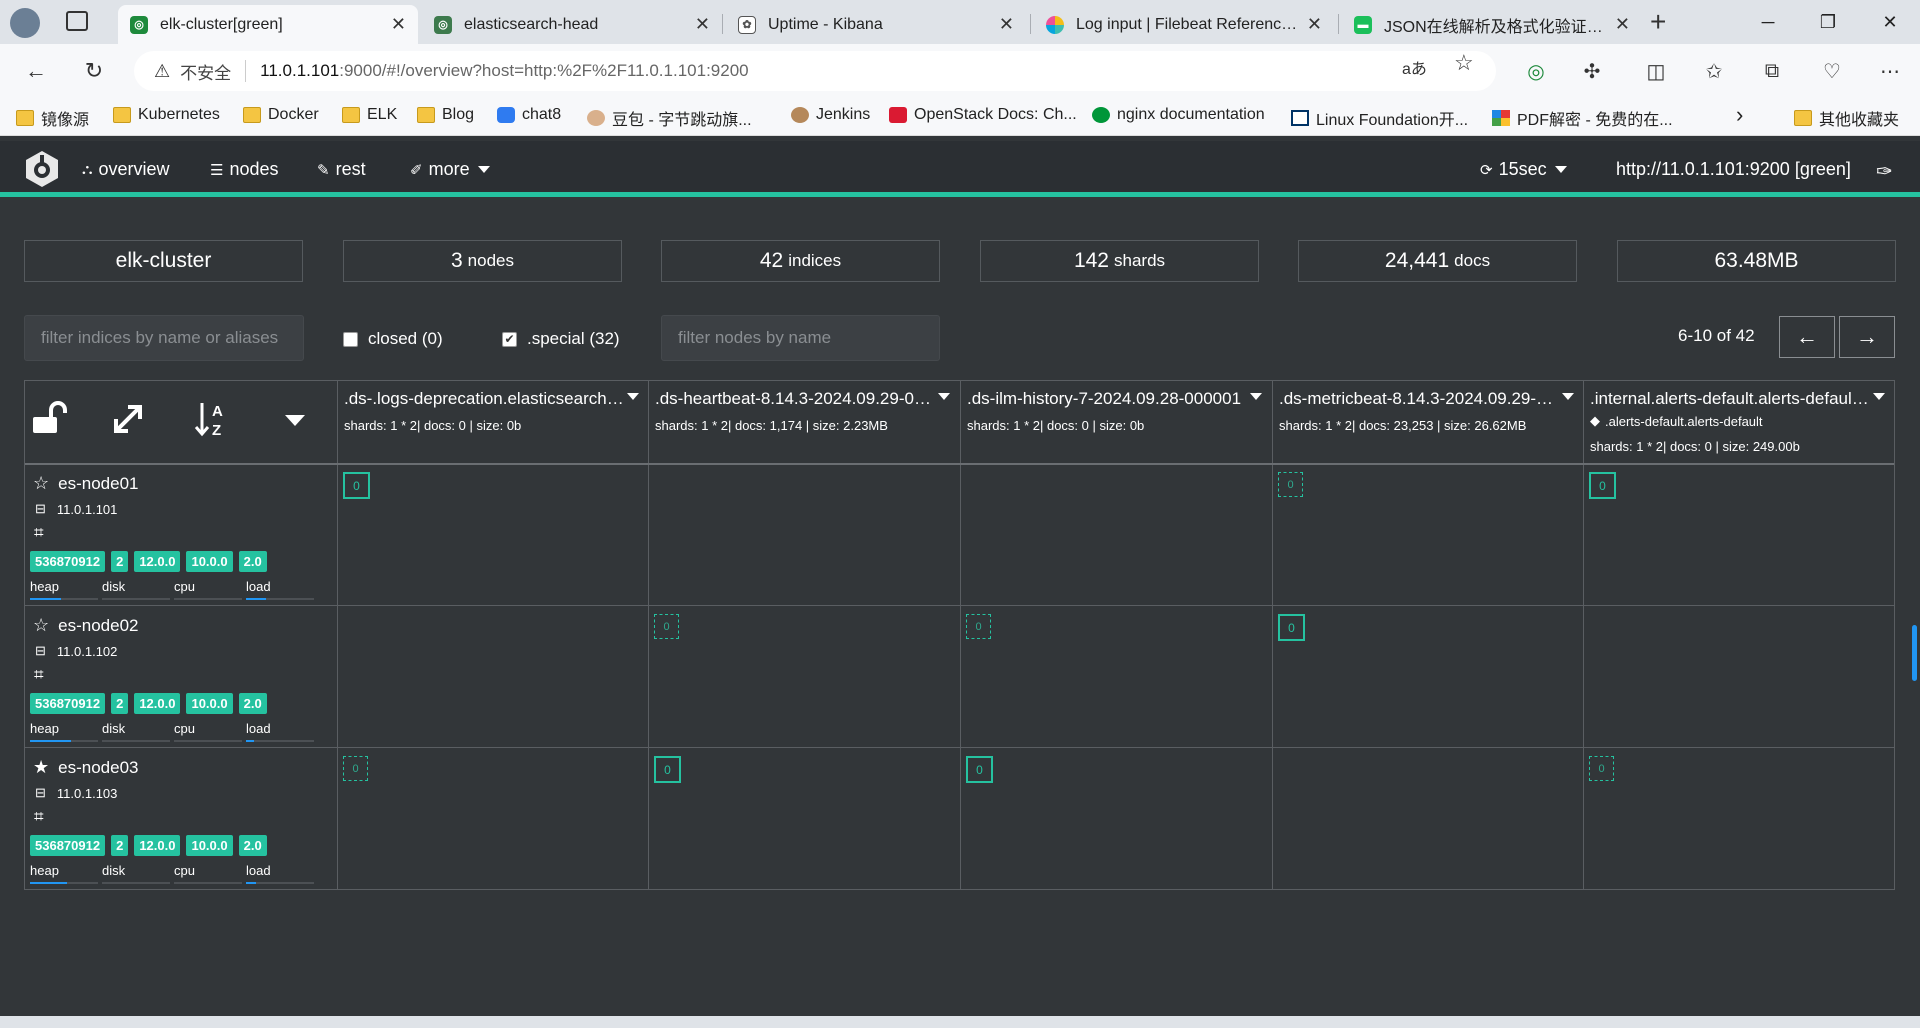  What do you see at coordinates (1492, 24) in the screenshot?
I see `tab-json-parser: ▬ JSON在线解析及格式化验证 - JS ✕` at bounding box center [1492, 24].